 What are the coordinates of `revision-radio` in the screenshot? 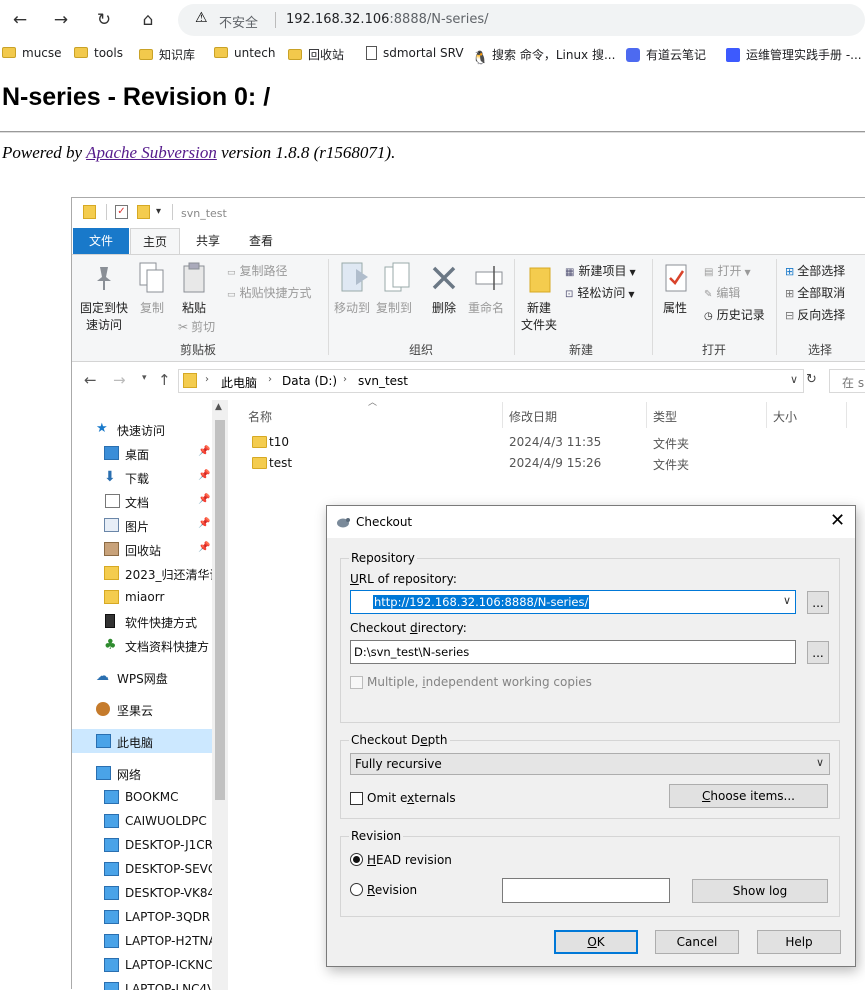 It's located at (356, 889).